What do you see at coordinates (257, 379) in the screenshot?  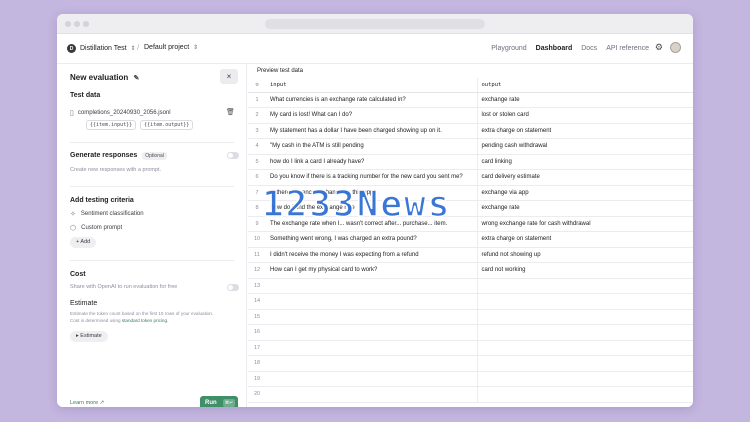 I see `row-number: 19` at bounding box center [257, 379].